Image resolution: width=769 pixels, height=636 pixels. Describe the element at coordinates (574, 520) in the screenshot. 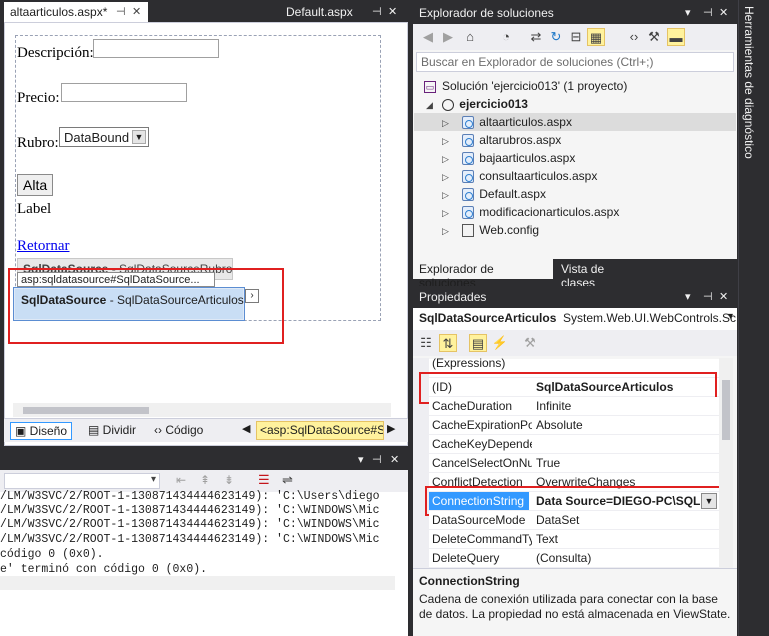

I see `prop-row: DataSourceMode DataSet` at that location.